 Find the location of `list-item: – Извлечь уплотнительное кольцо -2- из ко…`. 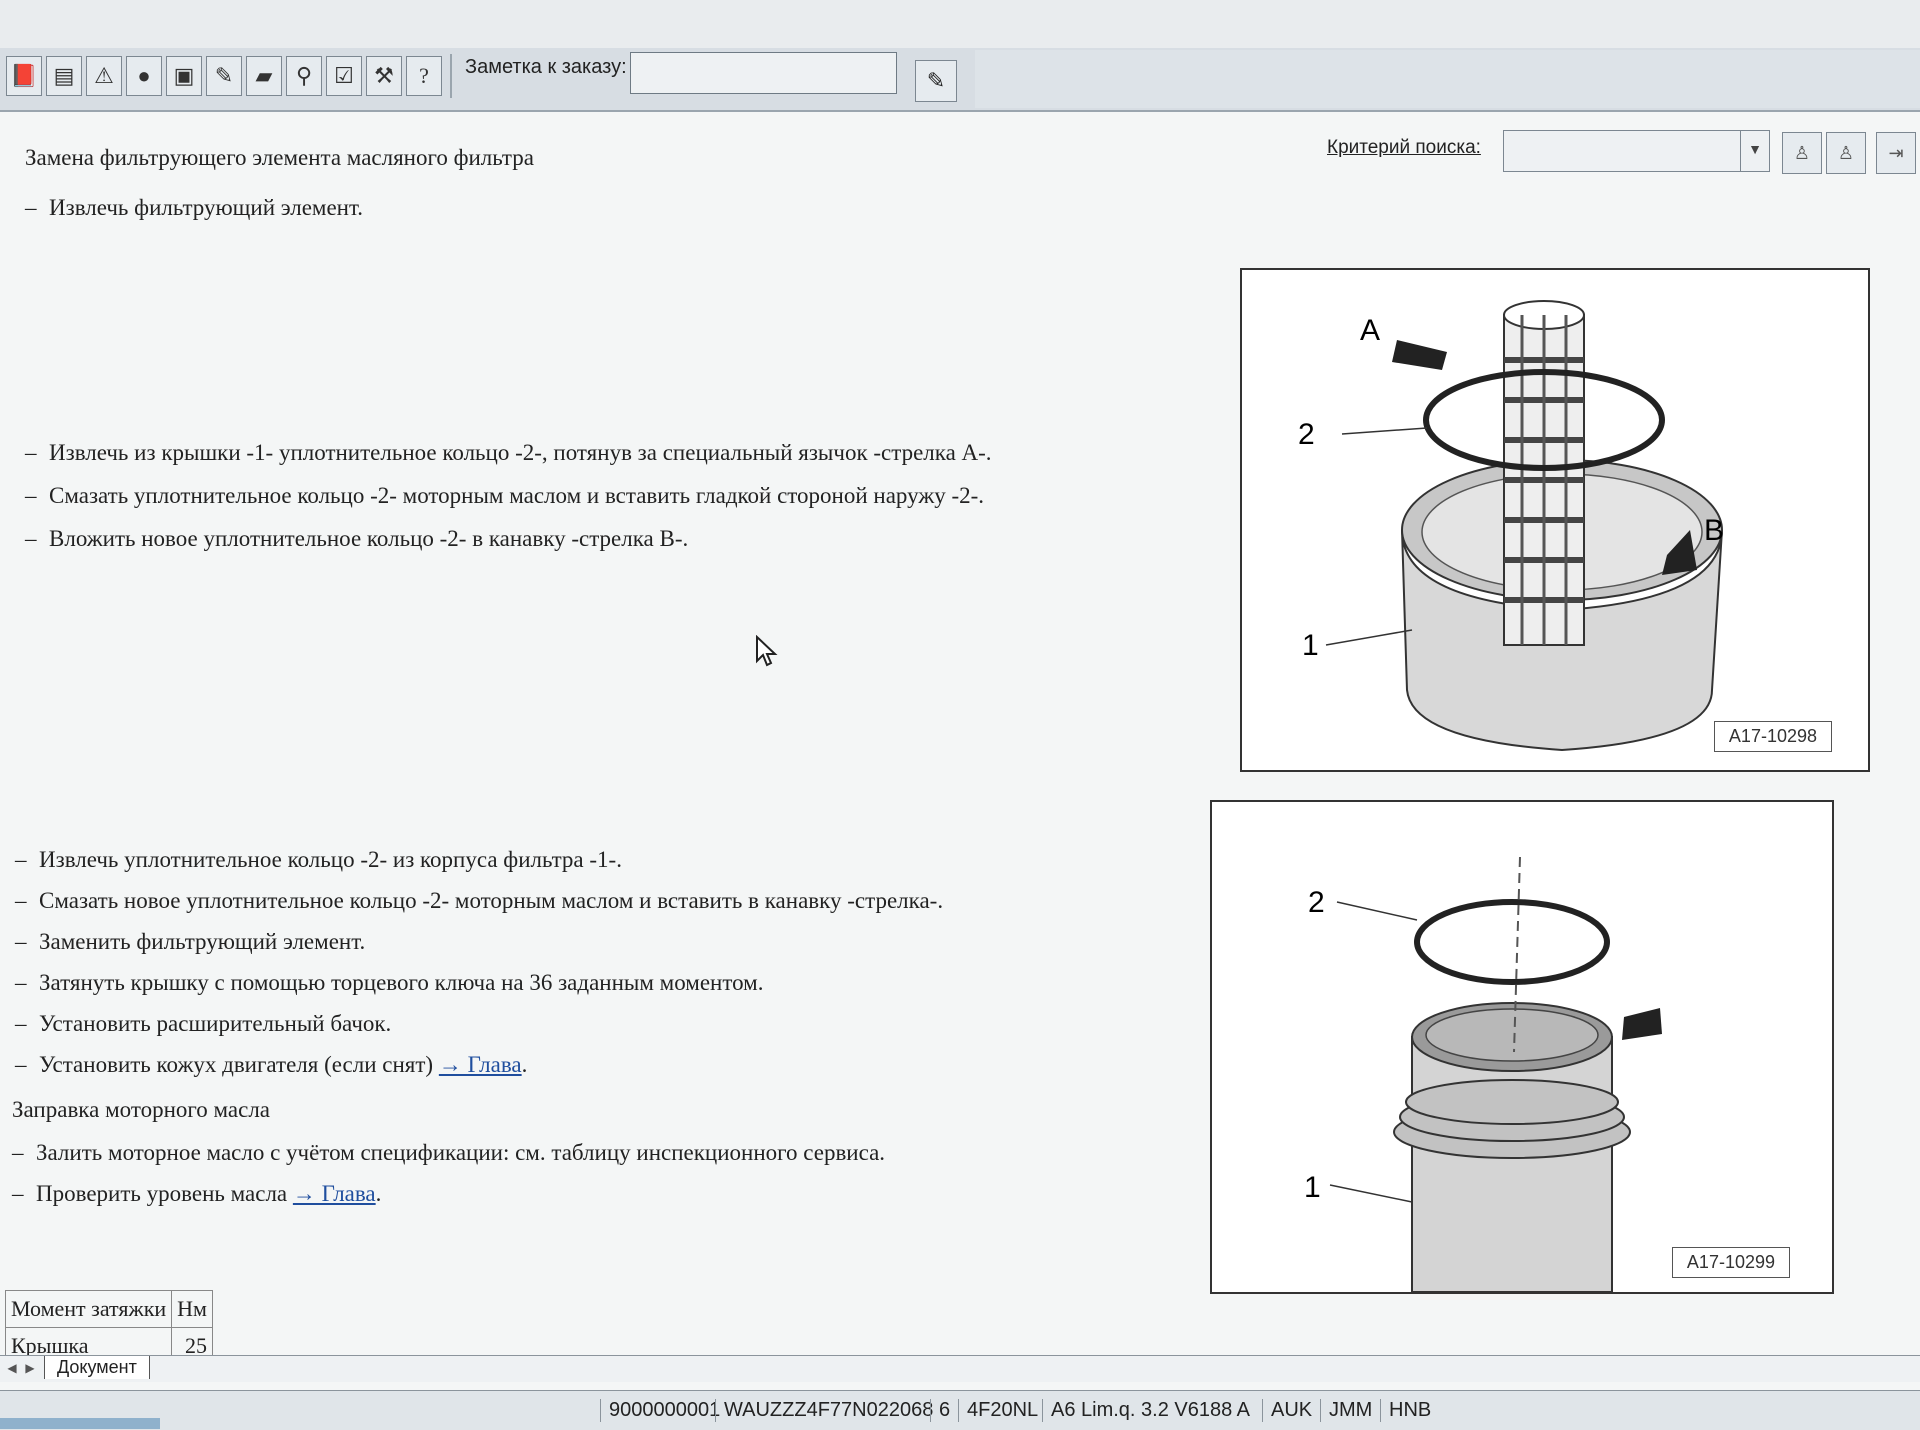

list-item: – Извлечь уплотнительное кольцо -2- из ко… is located at coordinates (318, 859).